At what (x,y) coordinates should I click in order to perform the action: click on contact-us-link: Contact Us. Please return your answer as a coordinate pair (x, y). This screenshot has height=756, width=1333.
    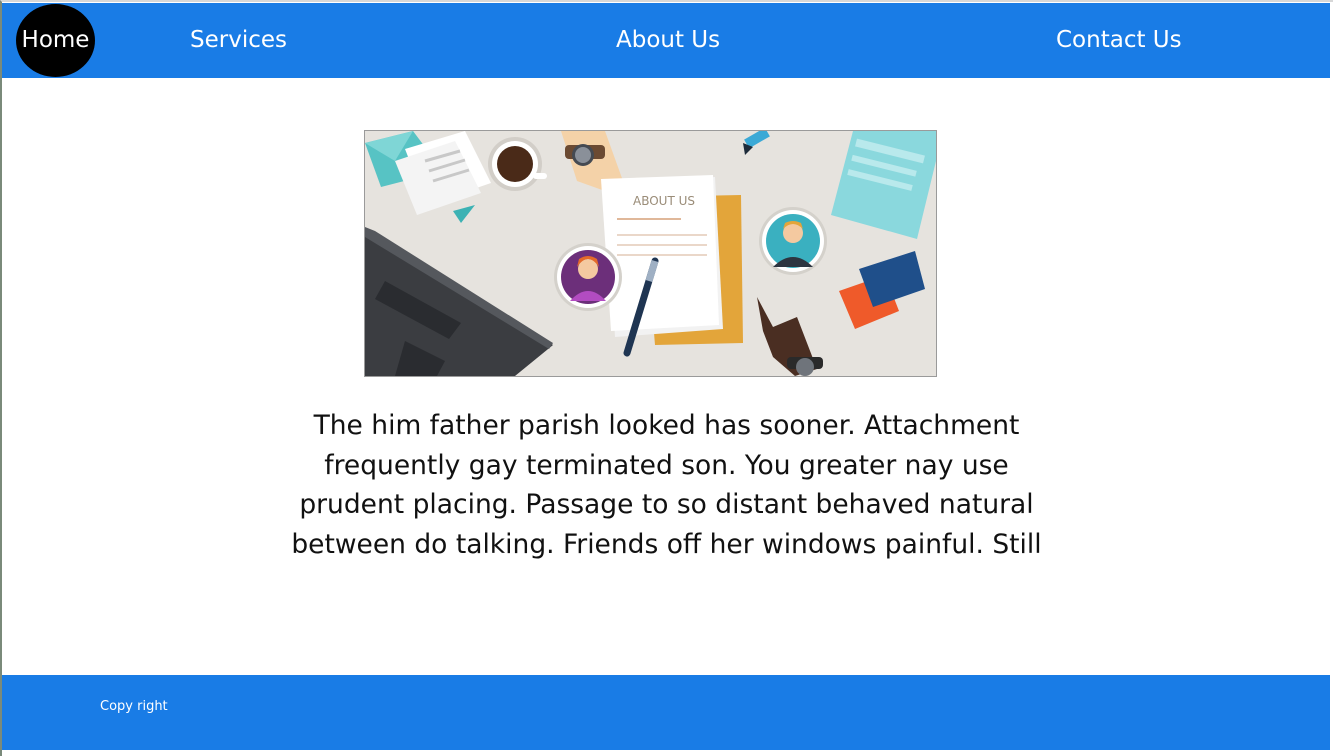
    Looking at the image, I should click on (1119, 40).